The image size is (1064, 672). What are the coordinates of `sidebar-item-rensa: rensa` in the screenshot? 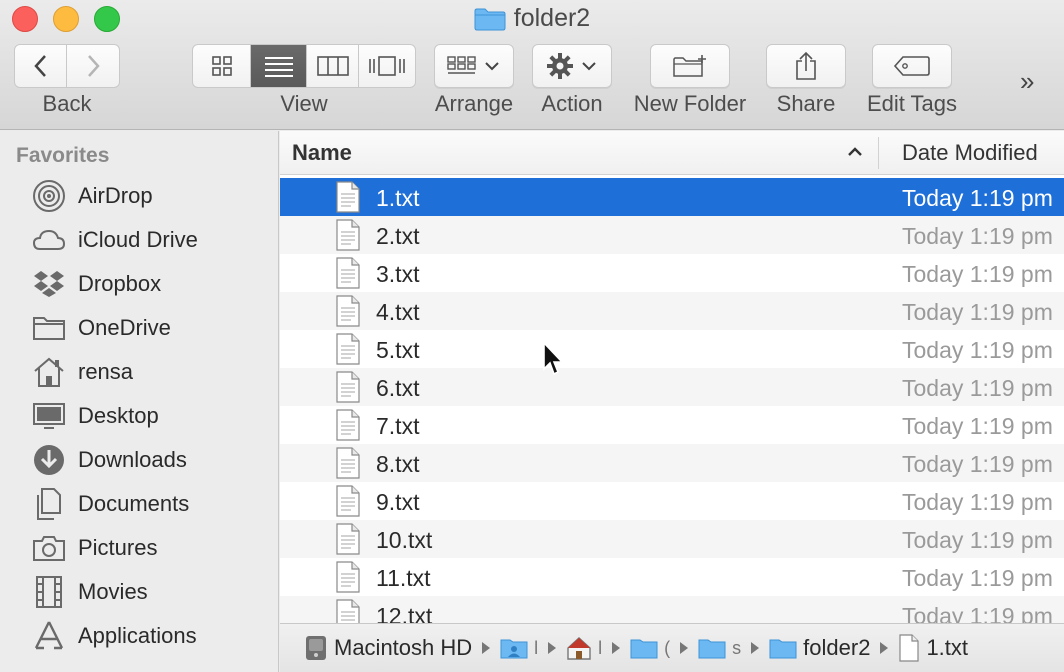 It's located at (139, 372).